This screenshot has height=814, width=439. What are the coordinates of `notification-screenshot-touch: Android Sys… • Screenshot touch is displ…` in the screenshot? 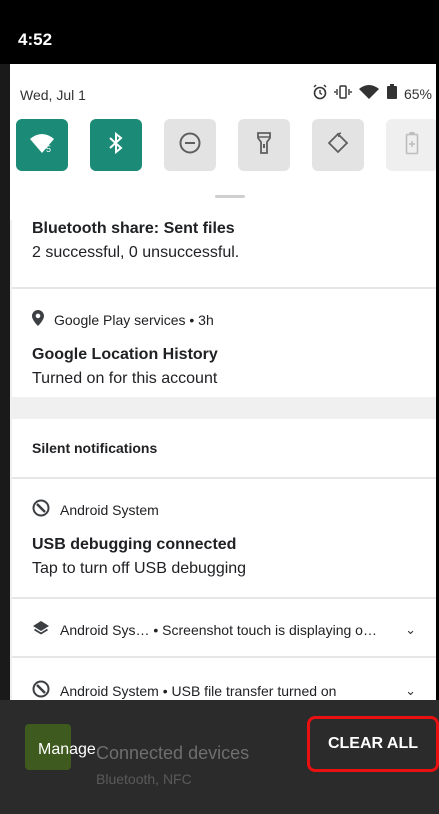 It's located at (225, 627).